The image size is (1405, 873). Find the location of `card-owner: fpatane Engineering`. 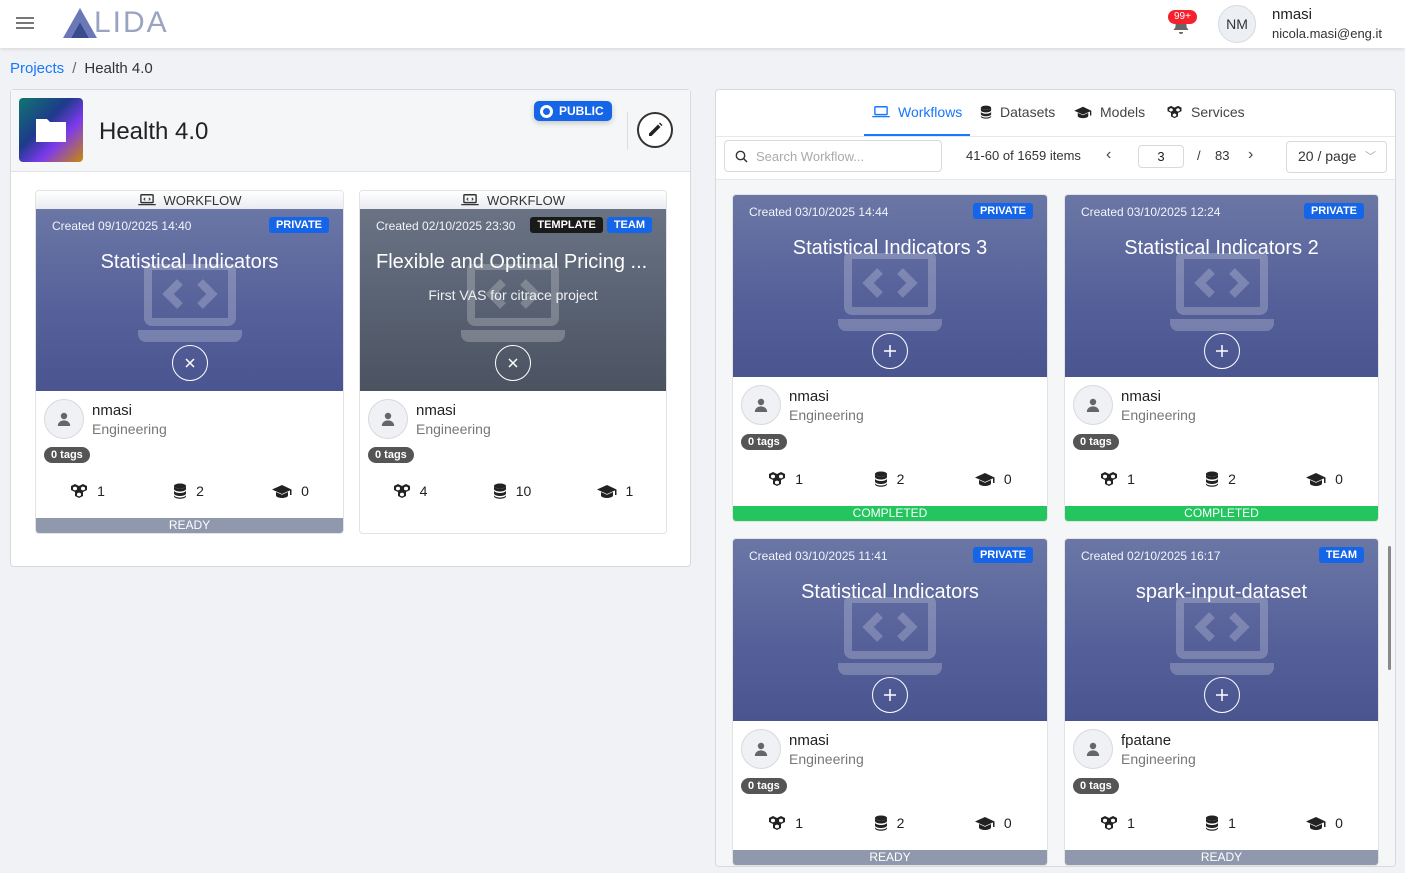

card-owner: fpatane Engineering is located at coordinates (1134, 749).